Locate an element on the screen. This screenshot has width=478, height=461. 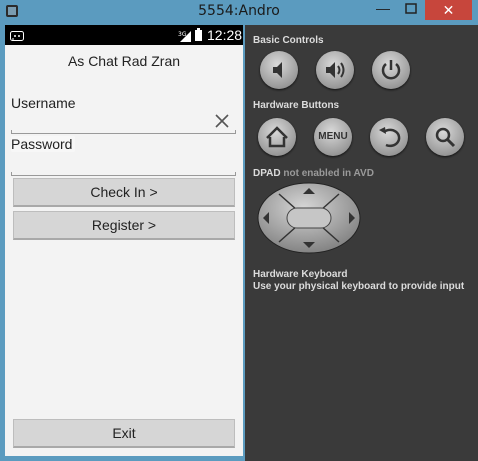
volume-up-icon is located at coordinates (335, 70).